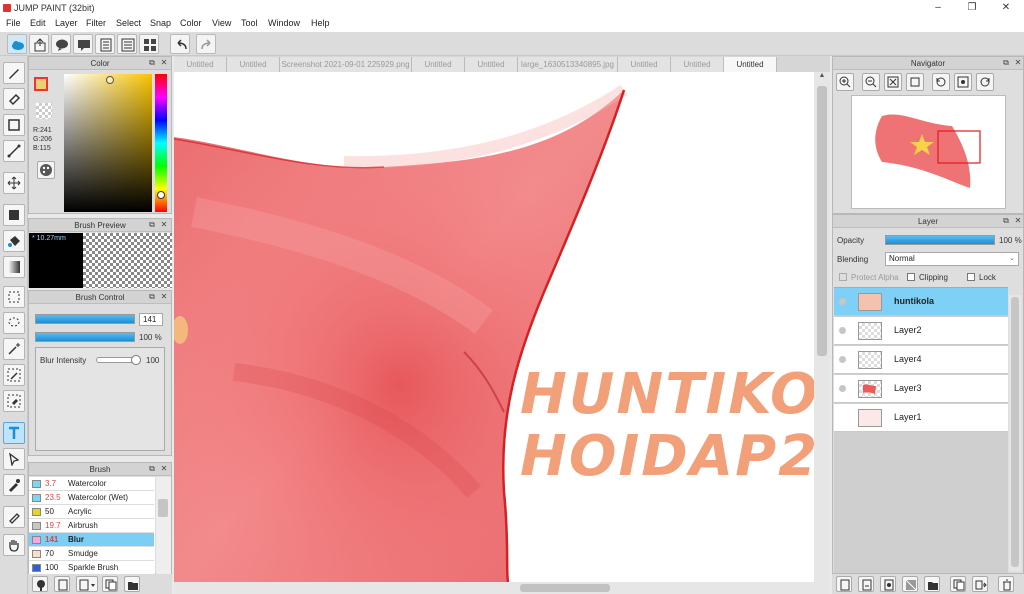 The image size is (1024, 594). What do you see at coordinates (83, 44) in the screenshot?
I see `balloon-icon` at bounding box center [83, 44].